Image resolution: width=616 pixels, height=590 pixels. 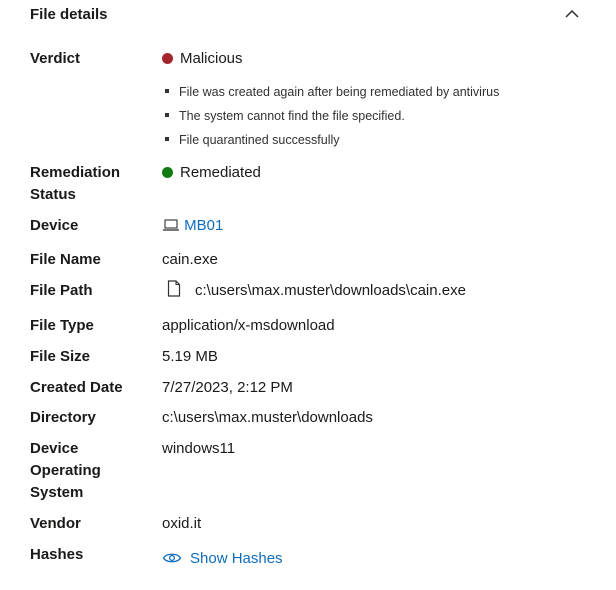 What do you see at coordinates (572, 14) in the screenshot?
I see `chevron-up-icon` at bounding box center [572, 14].